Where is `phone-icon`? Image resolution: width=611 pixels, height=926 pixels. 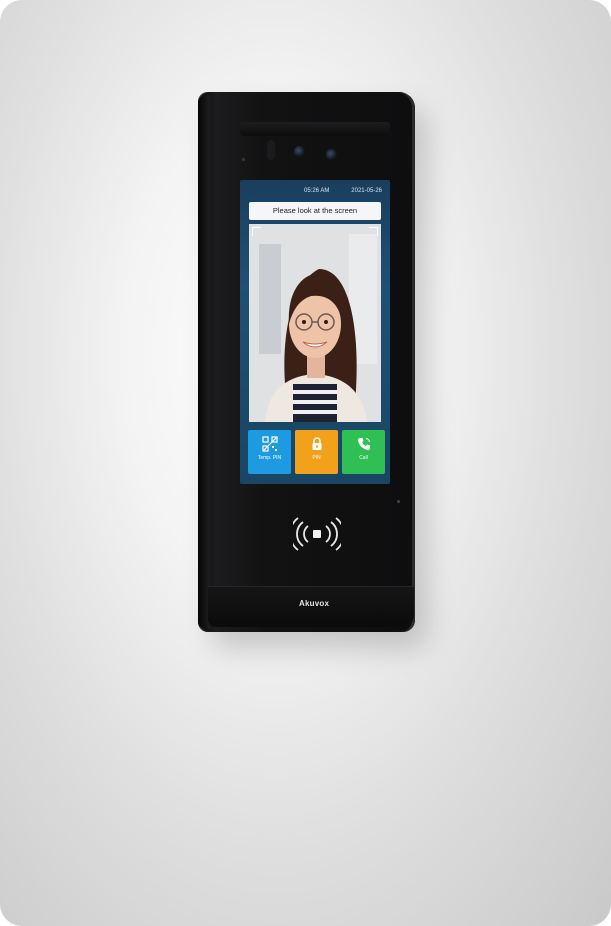
phone-icon is located at coordinates (363, 444).